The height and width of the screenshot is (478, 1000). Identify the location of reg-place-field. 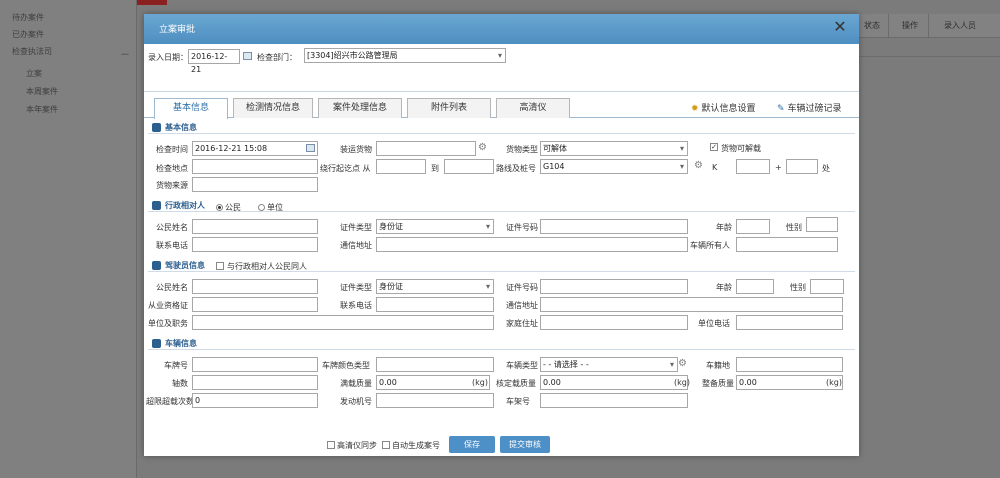
(789, 364).